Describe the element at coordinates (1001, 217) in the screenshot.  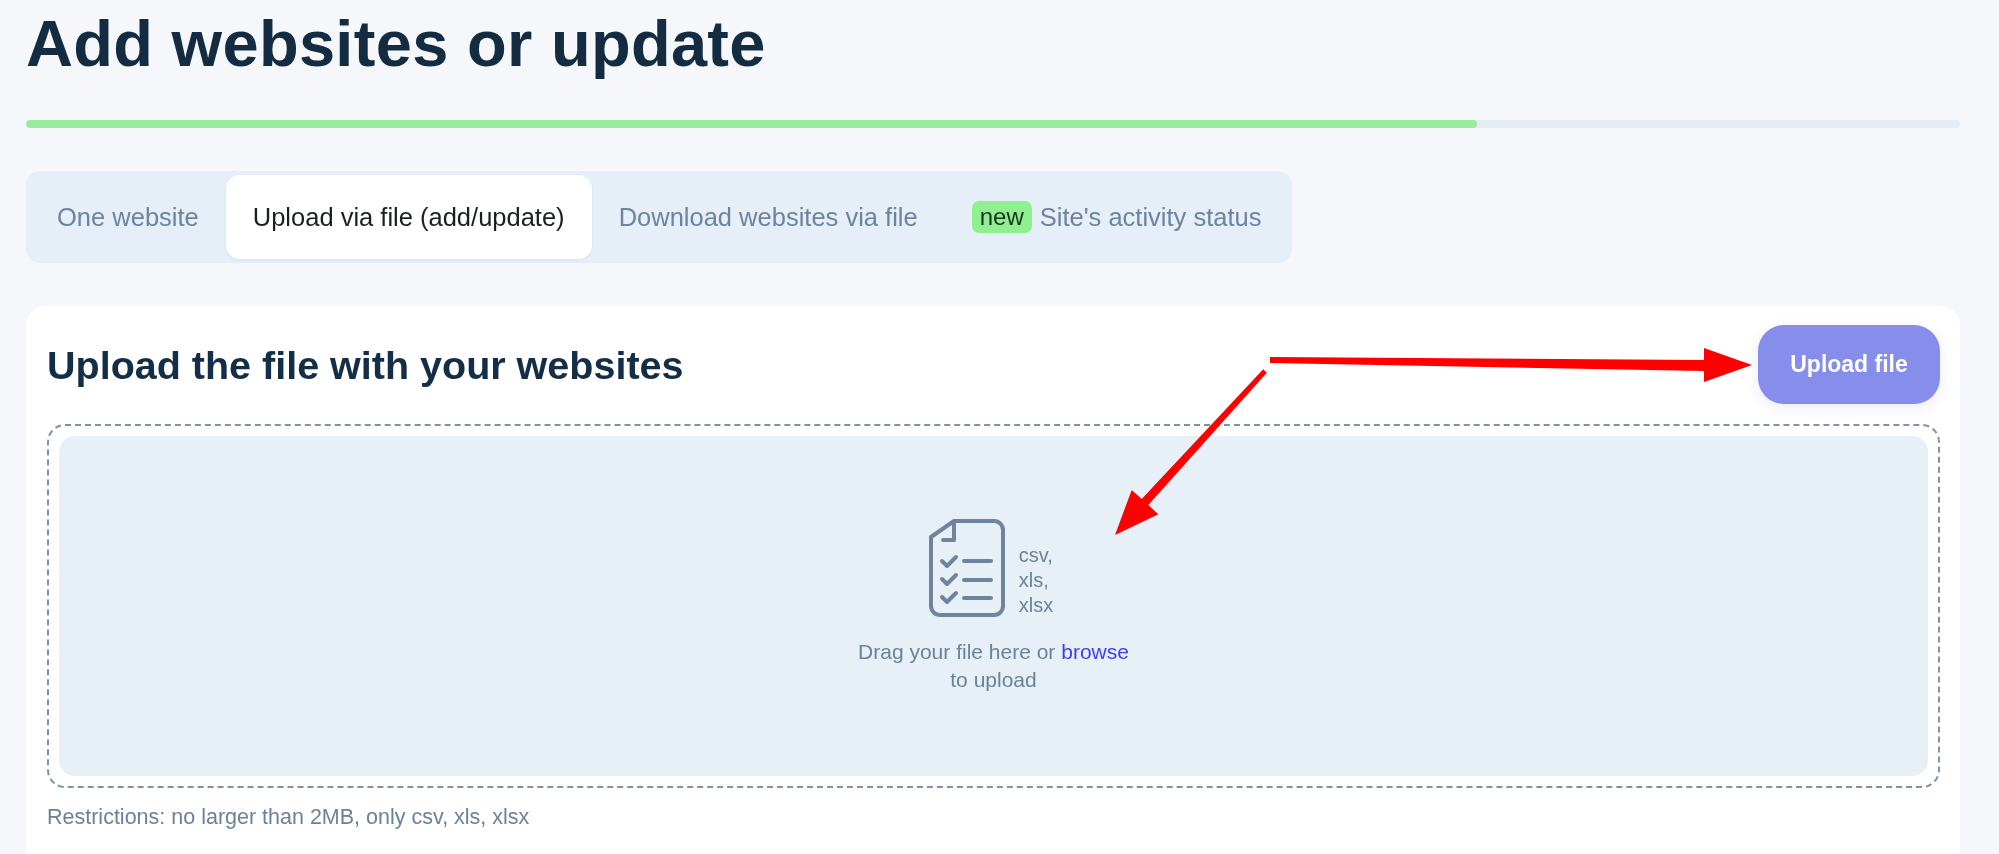
I see `tab-badge: new` at that location.